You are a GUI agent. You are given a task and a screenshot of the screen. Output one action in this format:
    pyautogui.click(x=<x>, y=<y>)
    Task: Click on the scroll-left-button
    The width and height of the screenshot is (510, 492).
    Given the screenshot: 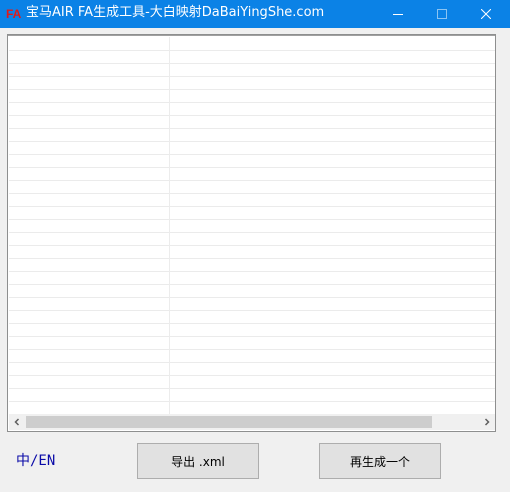 What is the action you would take?
    pyautogui.click(x=17, y=422)
    